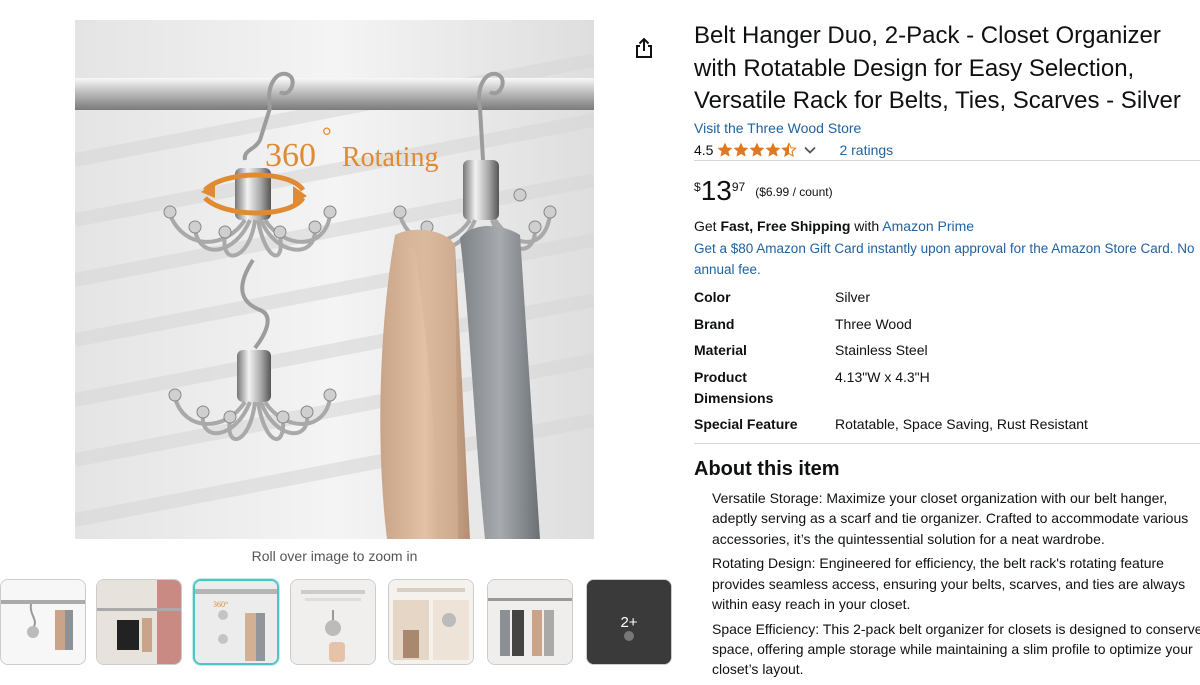 This screenshot has width=1200, height=685. I want to click on gift-card-line-2: annual fee., so click(727, 269).